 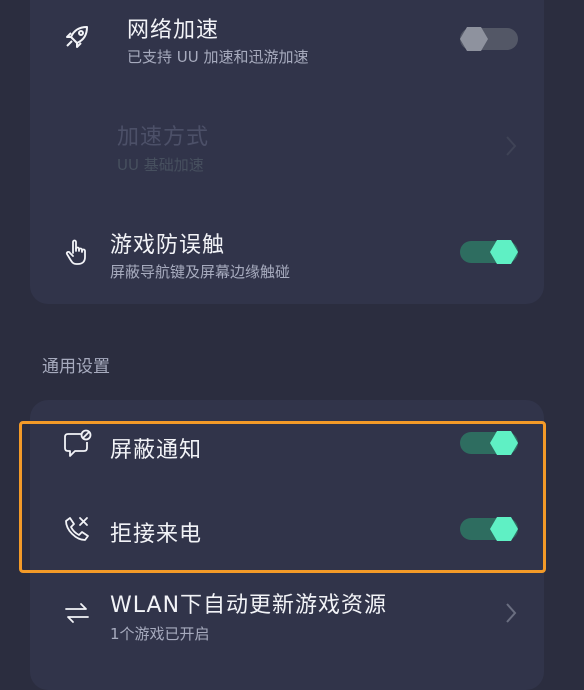 What do you see at coordinates (292, 625) in the screenshot?
I see `wlan-auto-update-row: WLAN下自动更新游戏资源 1个游戏已开启` at bounding box center [292, 625].